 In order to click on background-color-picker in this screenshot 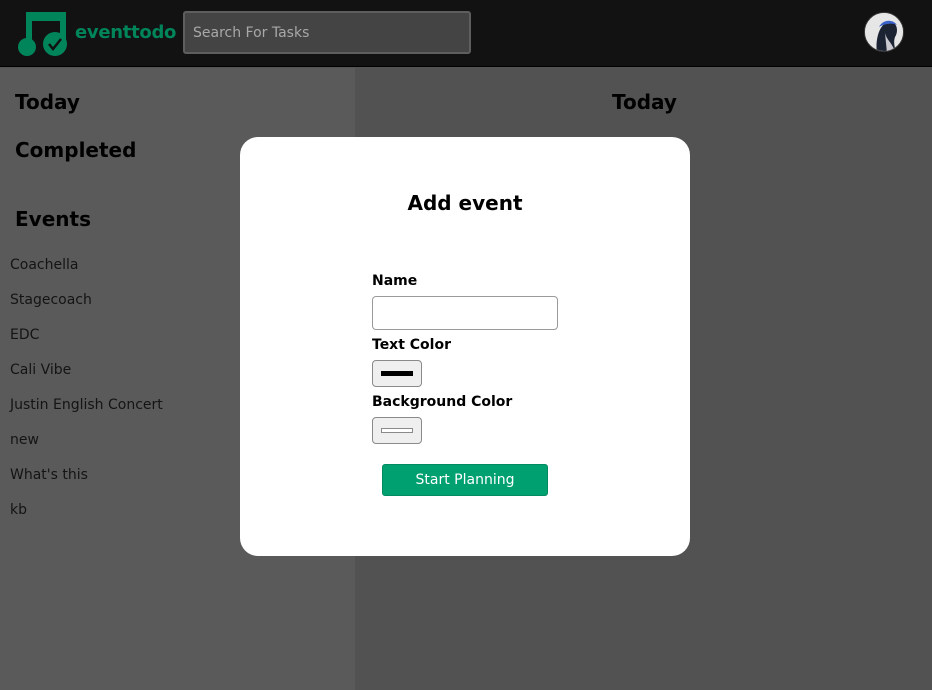, I will do `click(397, 430)`.